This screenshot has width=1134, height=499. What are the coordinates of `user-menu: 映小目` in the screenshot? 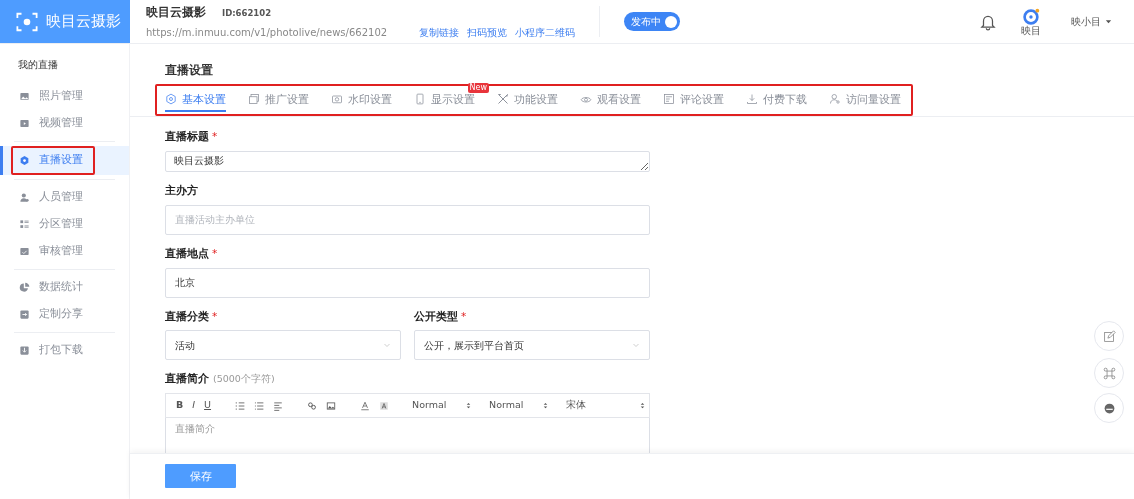 It's located at (1091, 21).